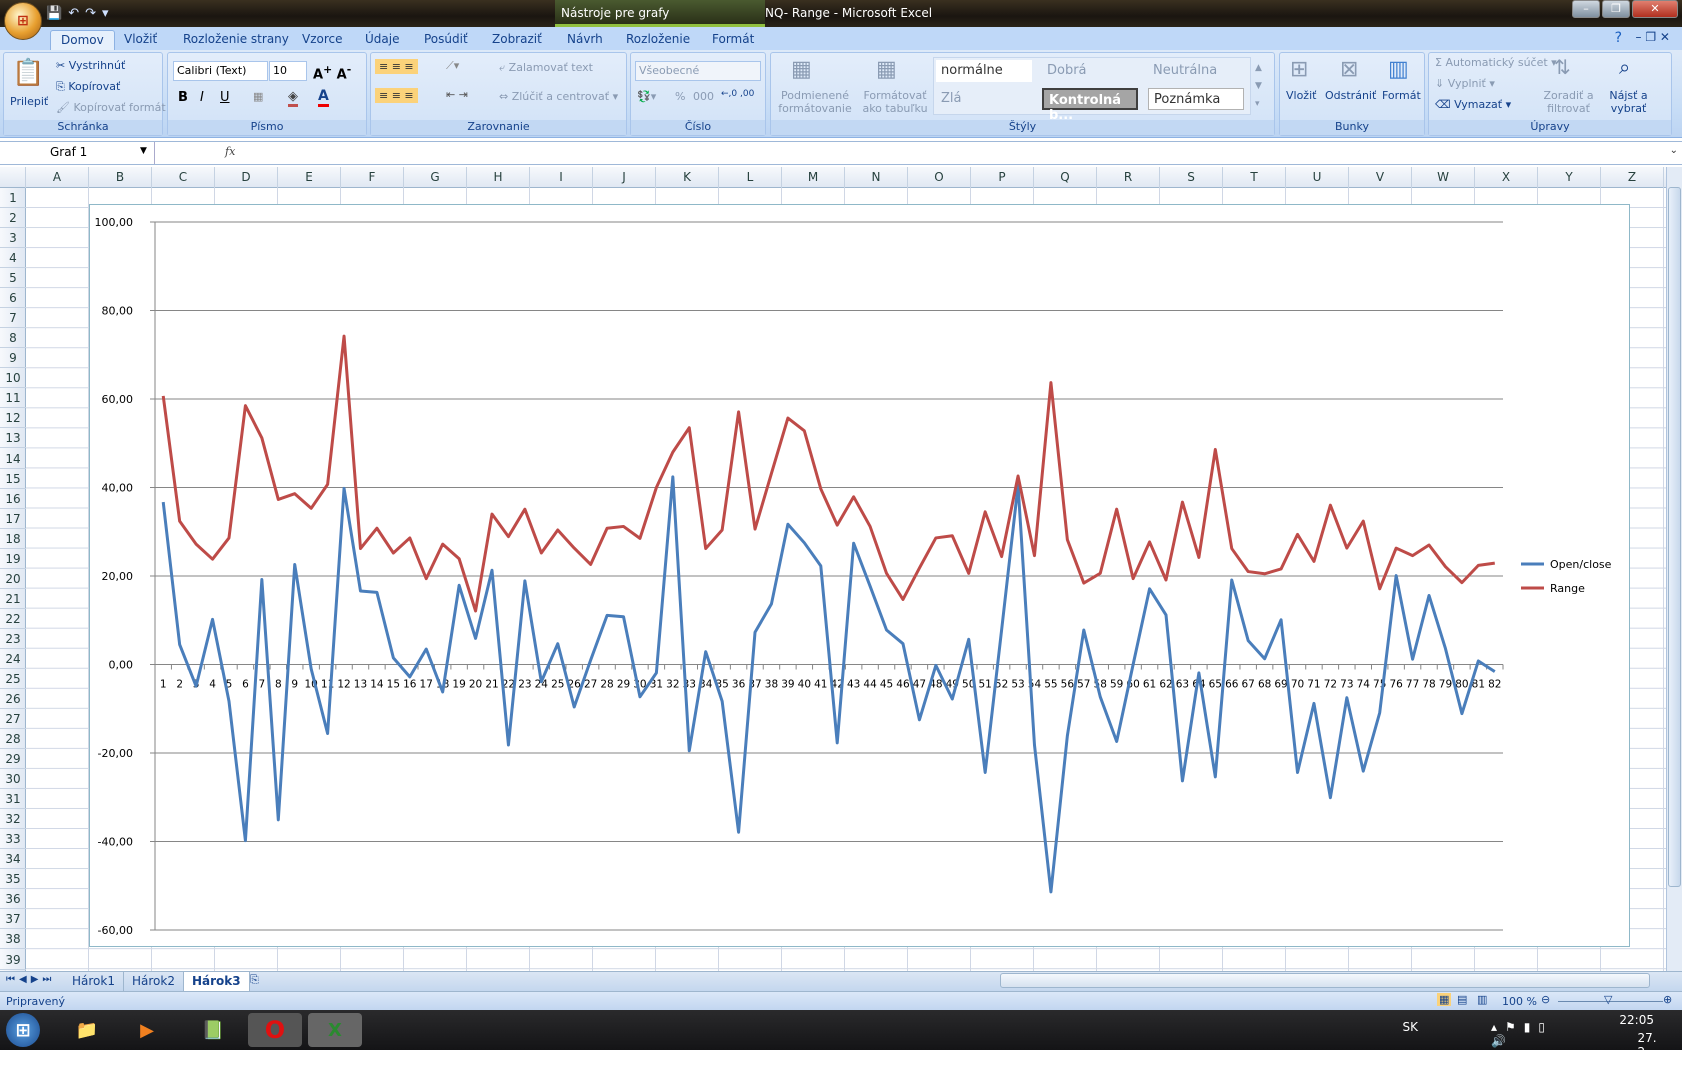 This screenshot has width=1682, height=1073. Describe the element at coordinates (258, 96) in the screenshot. I see `borders-icon: ▦` at that location.